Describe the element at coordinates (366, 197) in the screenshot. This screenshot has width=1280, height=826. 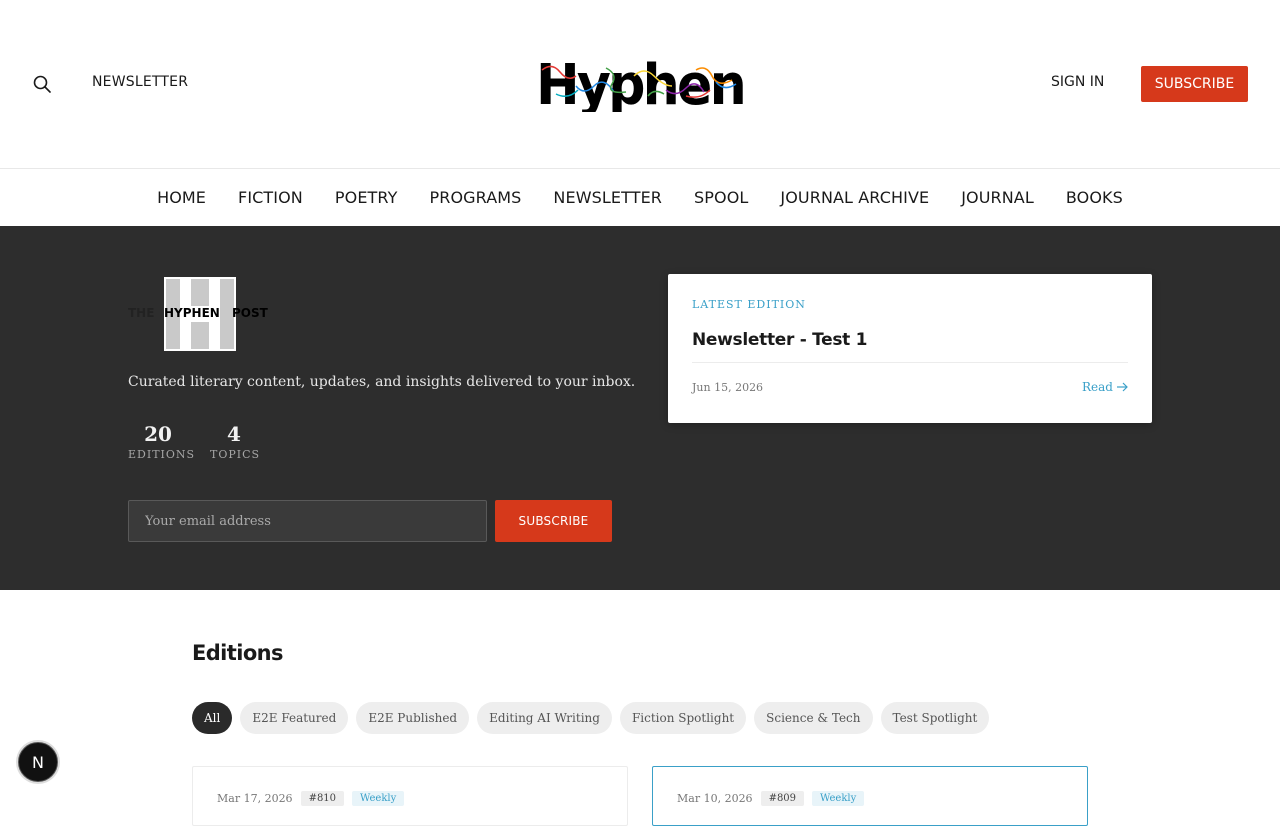
I see `nav-item-poetry: POETRY` at that location.